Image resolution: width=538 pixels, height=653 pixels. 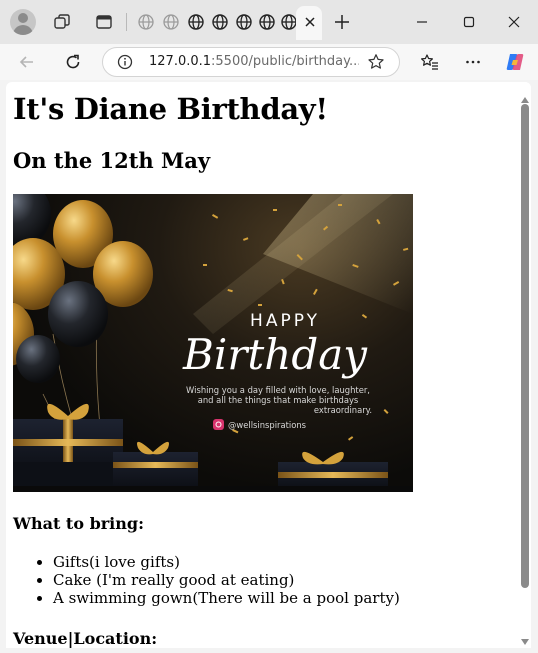 I want to click on what-to-bring-heading: What to bring:, so click(x=78, y=523).